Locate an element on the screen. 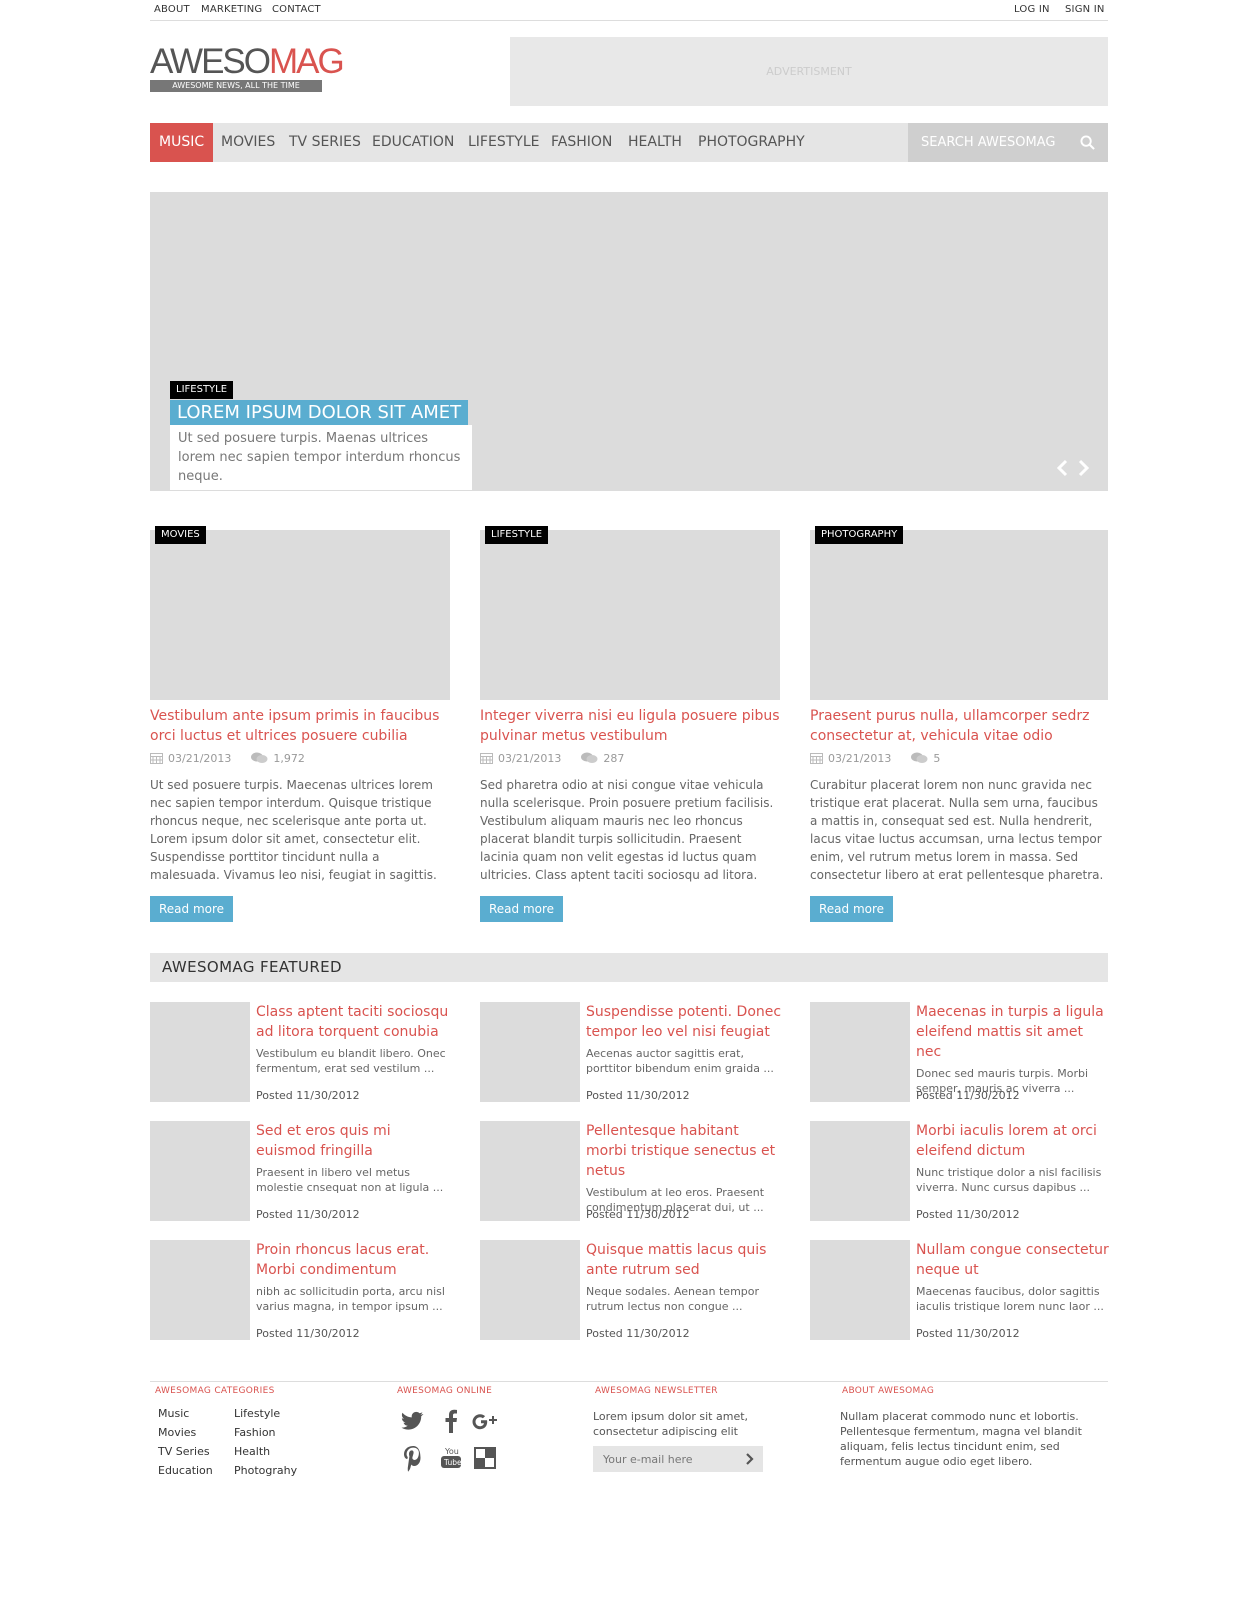 Image resolution: width=1260 pixels, height=1600 pixels. article-category-badge: LIFESTYLE is located at coordinates (517, 535).